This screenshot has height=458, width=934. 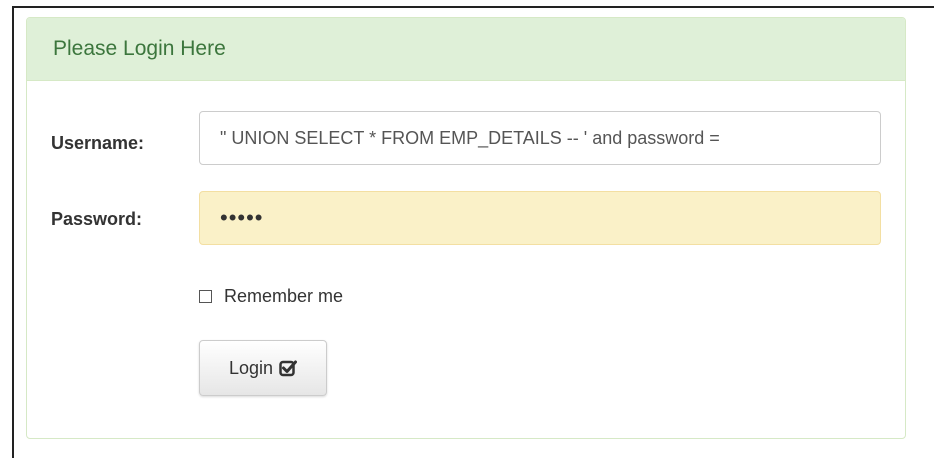 What do you see at coordinates (242, 217) in the screenshot?
I see `password-value: •••••` at bounding box center [242, 217].